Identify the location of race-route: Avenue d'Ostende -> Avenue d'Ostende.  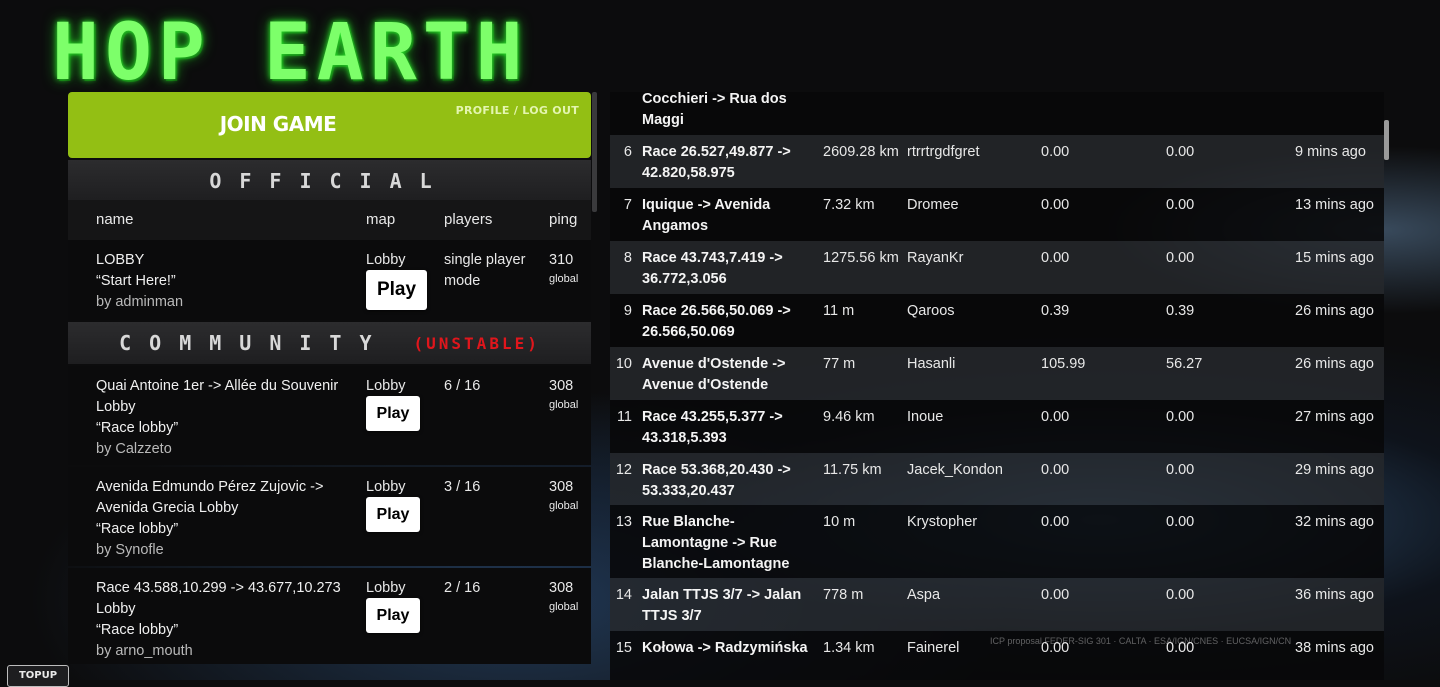
(714, 374).